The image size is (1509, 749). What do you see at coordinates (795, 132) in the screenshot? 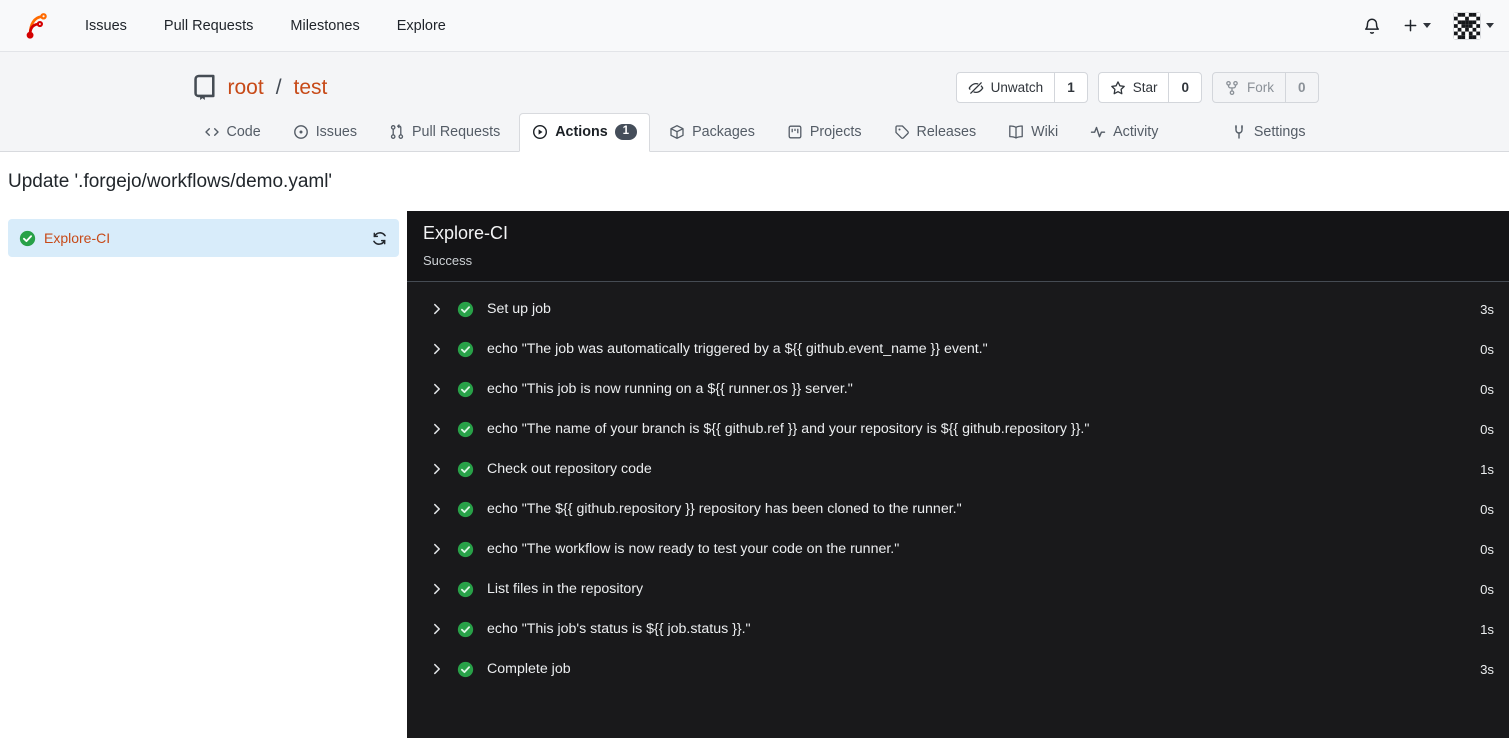
I see `project-icon` at bounding box center [795, 132].